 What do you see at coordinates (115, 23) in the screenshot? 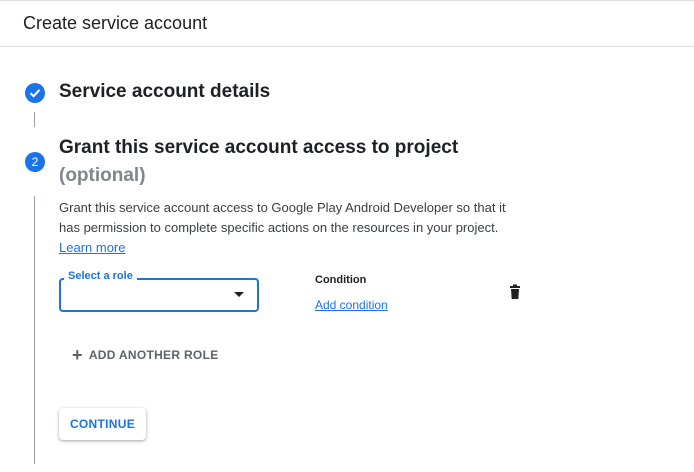
I see `page-title: Create service account` at bounding box center [115, 23].